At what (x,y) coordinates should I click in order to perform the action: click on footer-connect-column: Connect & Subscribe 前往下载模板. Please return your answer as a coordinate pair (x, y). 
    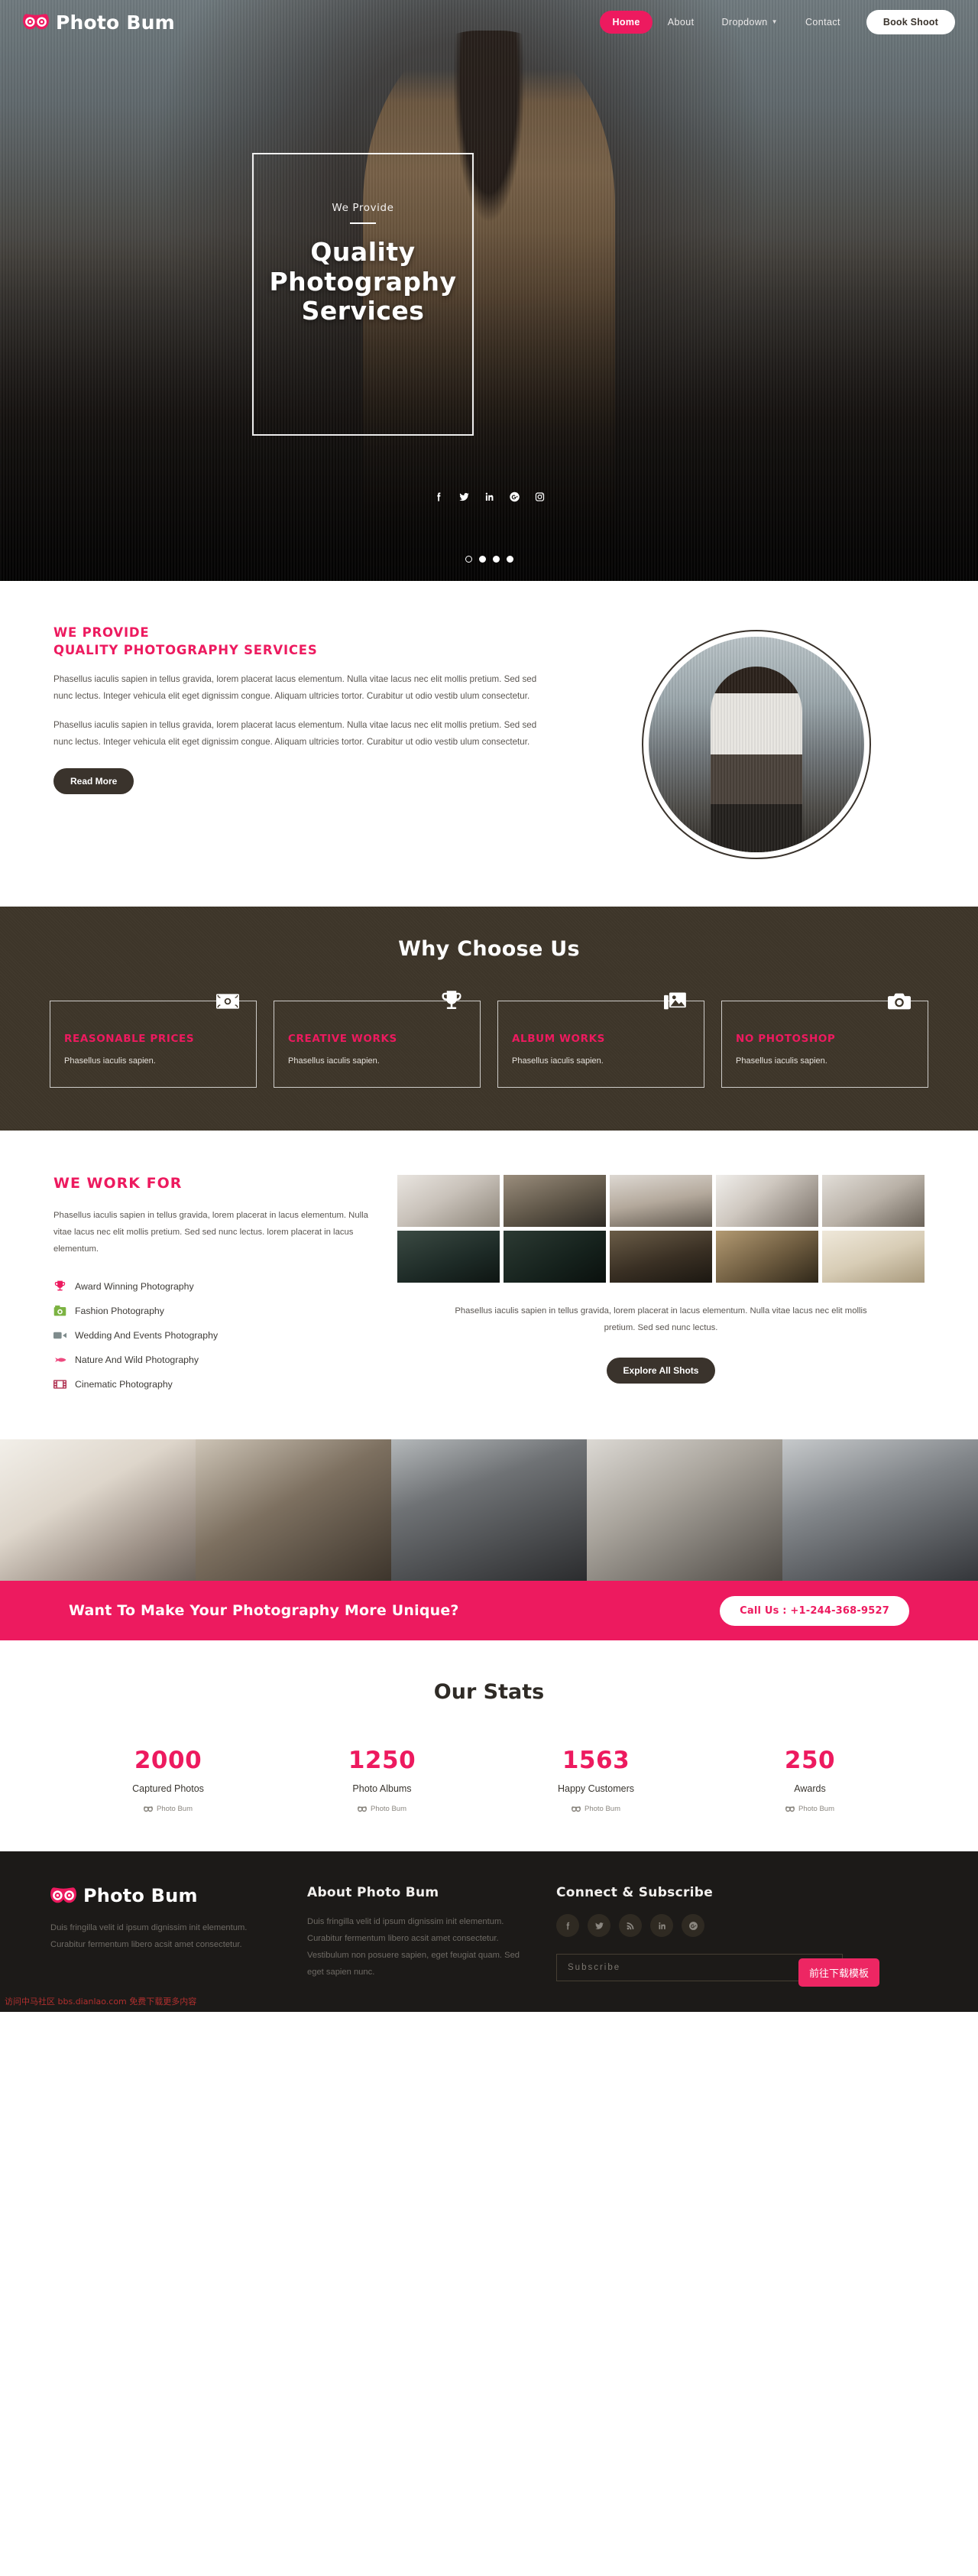
    Looking at the image, I should click on (742, 1936).